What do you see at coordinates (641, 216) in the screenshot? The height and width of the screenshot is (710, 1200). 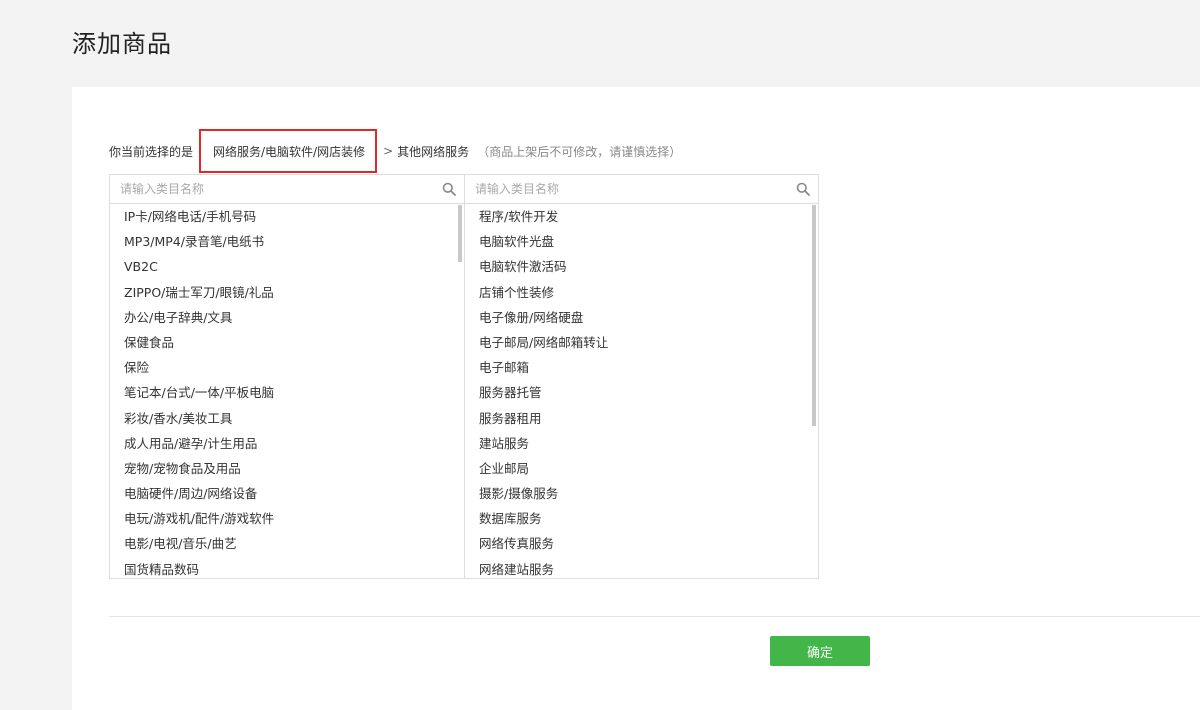 I see `list-item: 程序/软件开发` at bounding box center [641, 216].